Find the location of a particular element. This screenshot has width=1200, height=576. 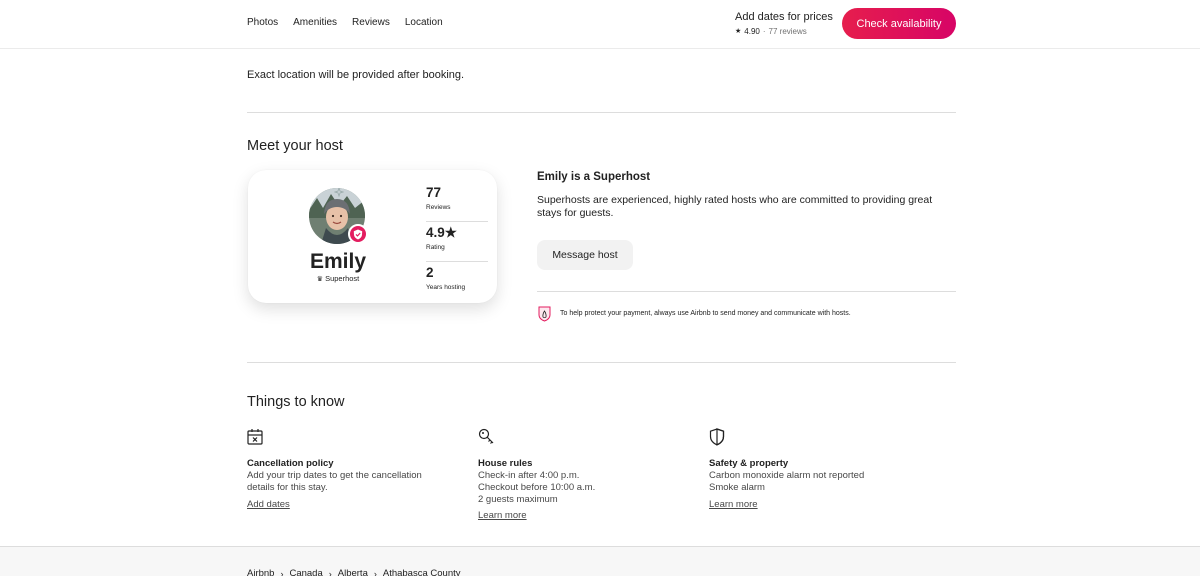

ttk-line: Check-in after 4:00 p.m. is located at coordinates (529, 475).